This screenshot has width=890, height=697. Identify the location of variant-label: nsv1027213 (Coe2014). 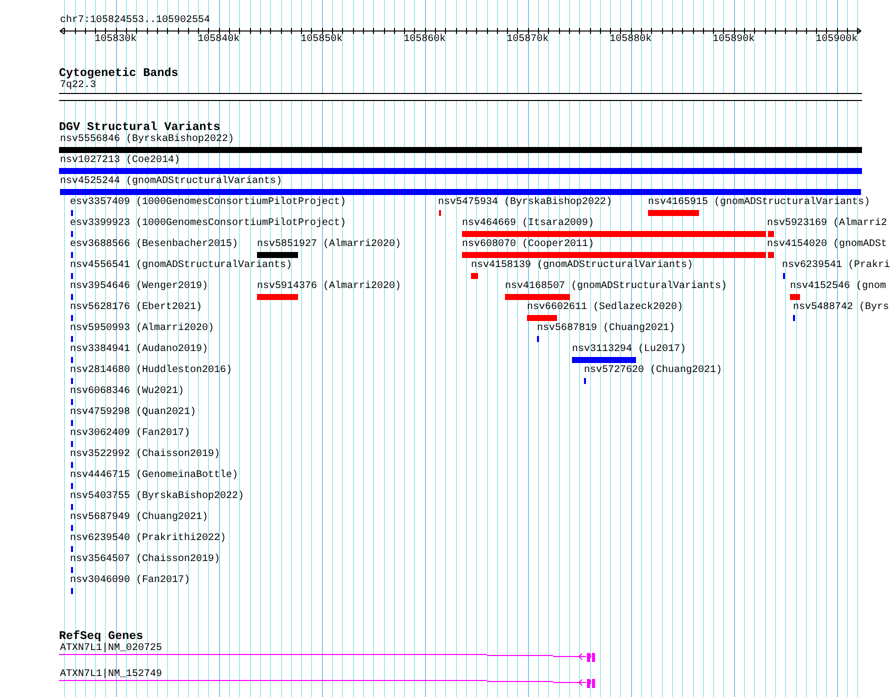
(120, 161).